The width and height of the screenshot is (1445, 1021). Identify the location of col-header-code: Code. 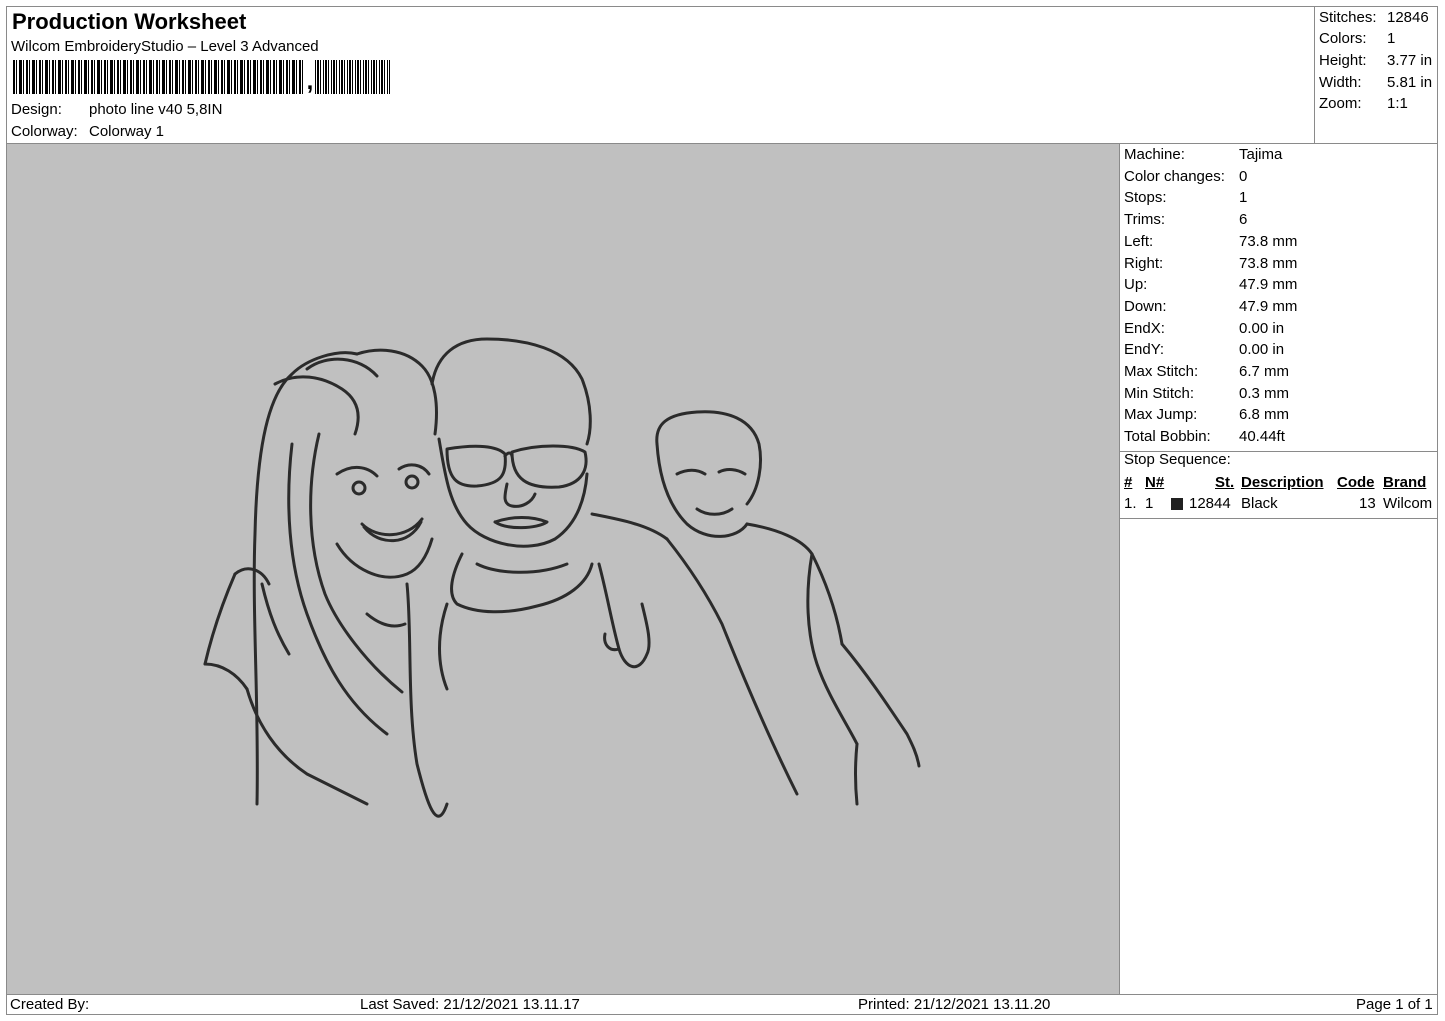
(1356, 482).